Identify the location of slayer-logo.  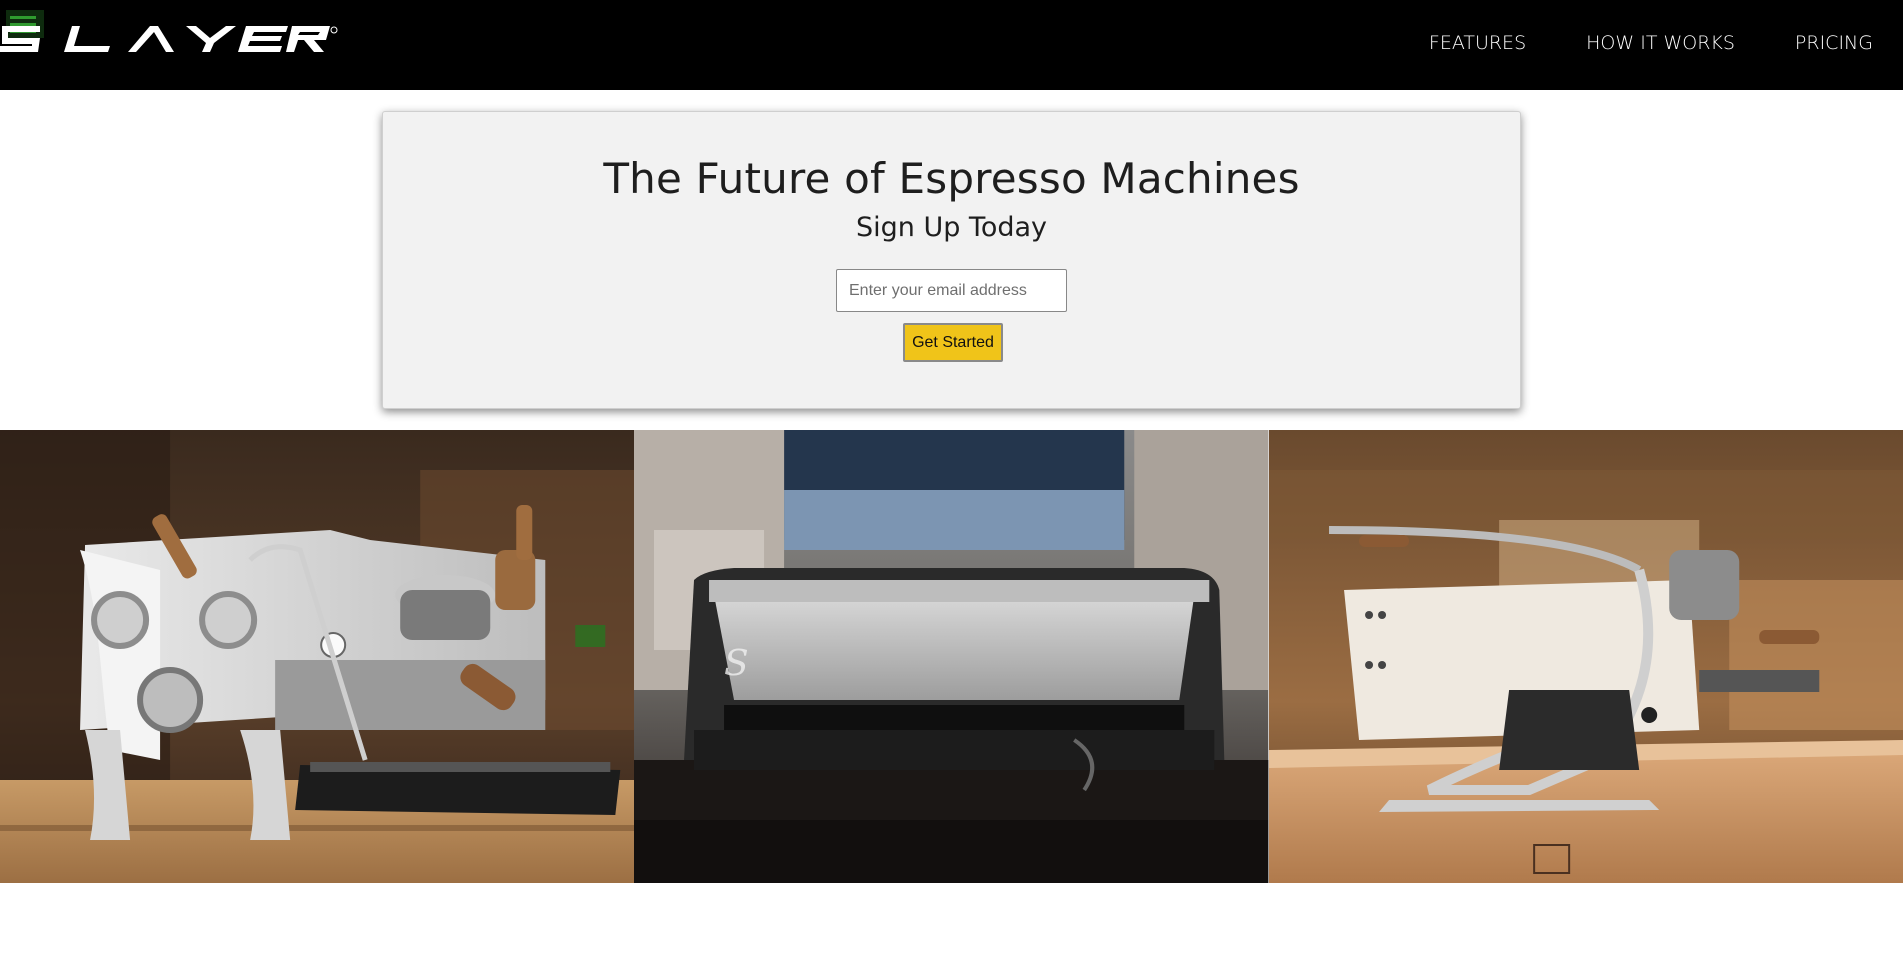
(170, 33).